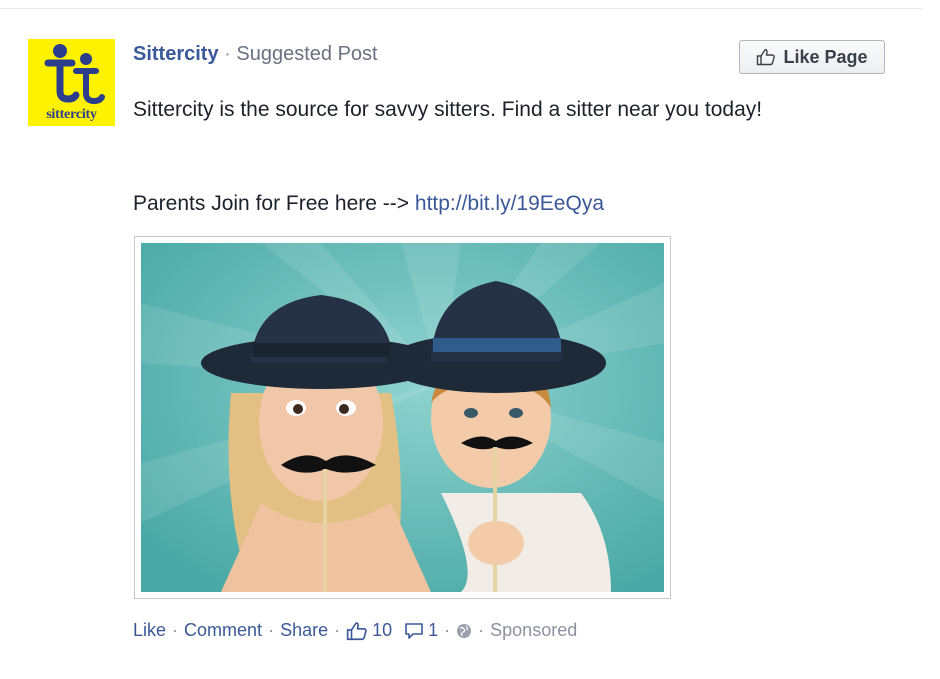  Describe the element at coordinates (271, 203) in the screenshot. I see `cta-text: Parents Join for Free here -->` at that location.